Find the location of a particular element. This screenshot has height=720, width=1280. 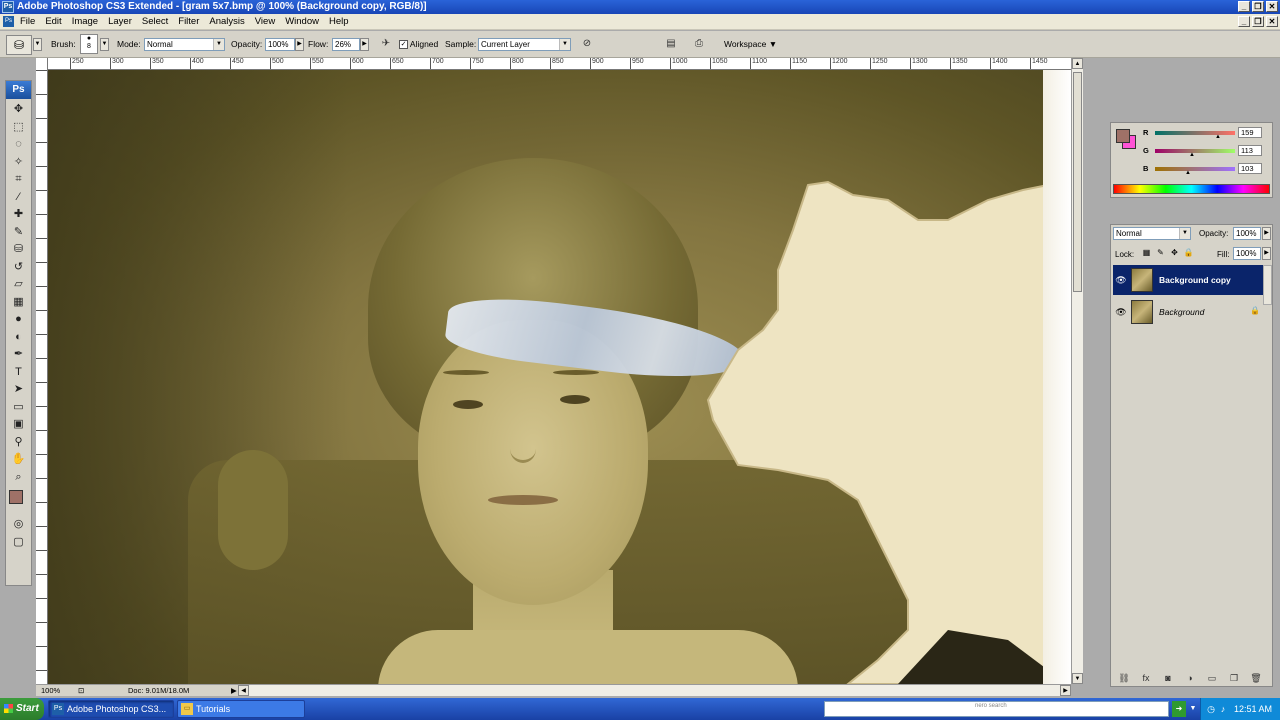

doc-close-button: ✕ is located at coordinates (1272, 21).